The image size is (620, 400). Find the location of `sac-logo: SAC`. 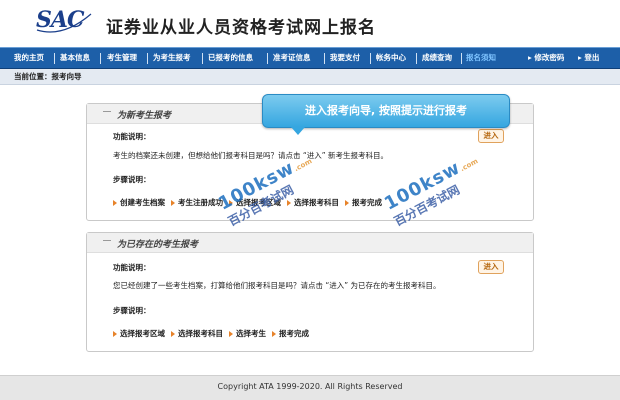

sac-logo: SAC is located at coordinates (60, 20).